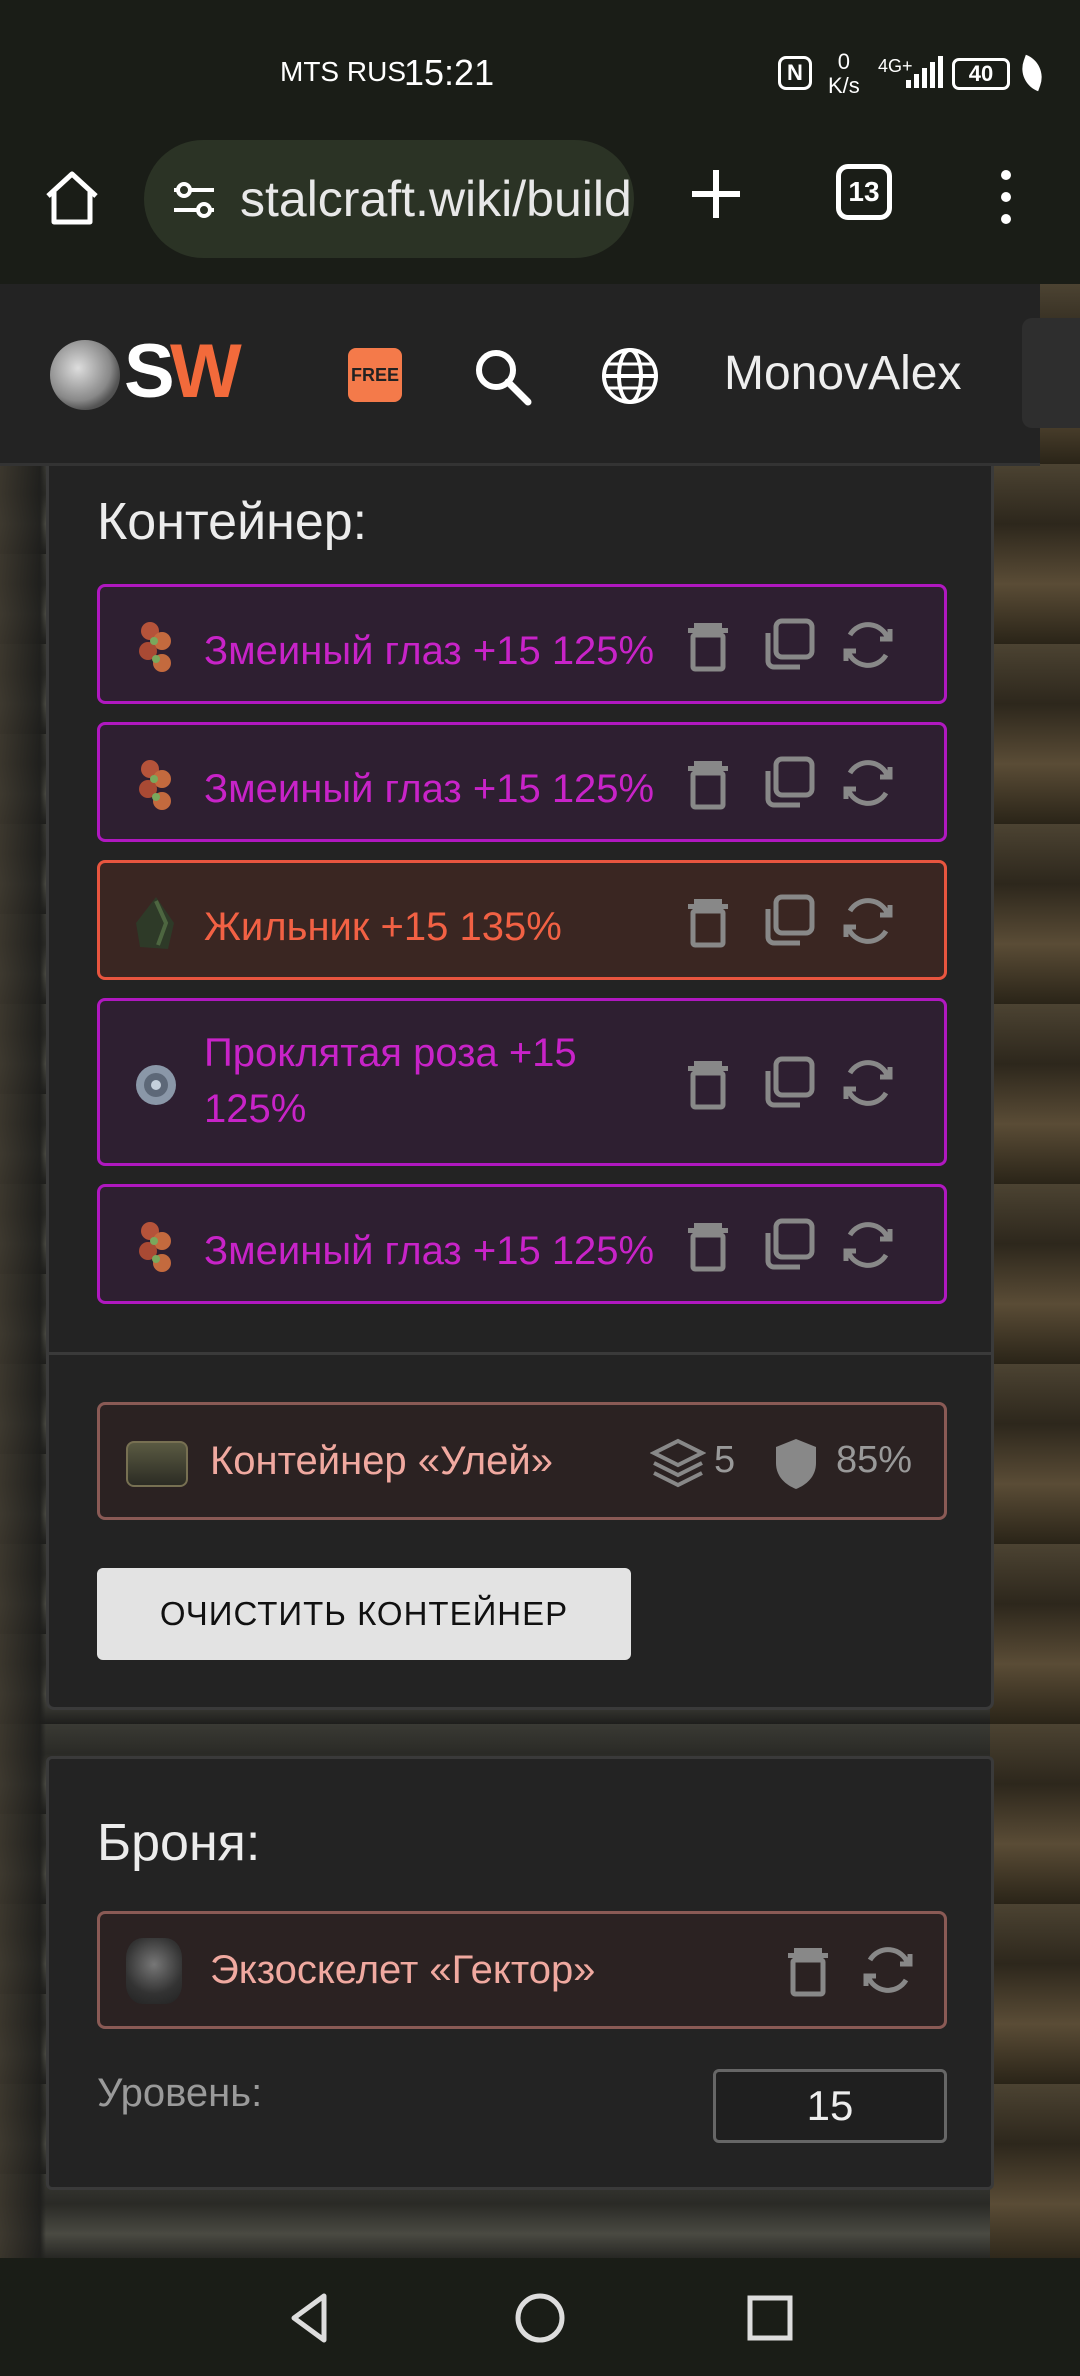  Describe the element at coordinates (1006, 196) in the screenshot. I see `more-menu-icon` at that location.